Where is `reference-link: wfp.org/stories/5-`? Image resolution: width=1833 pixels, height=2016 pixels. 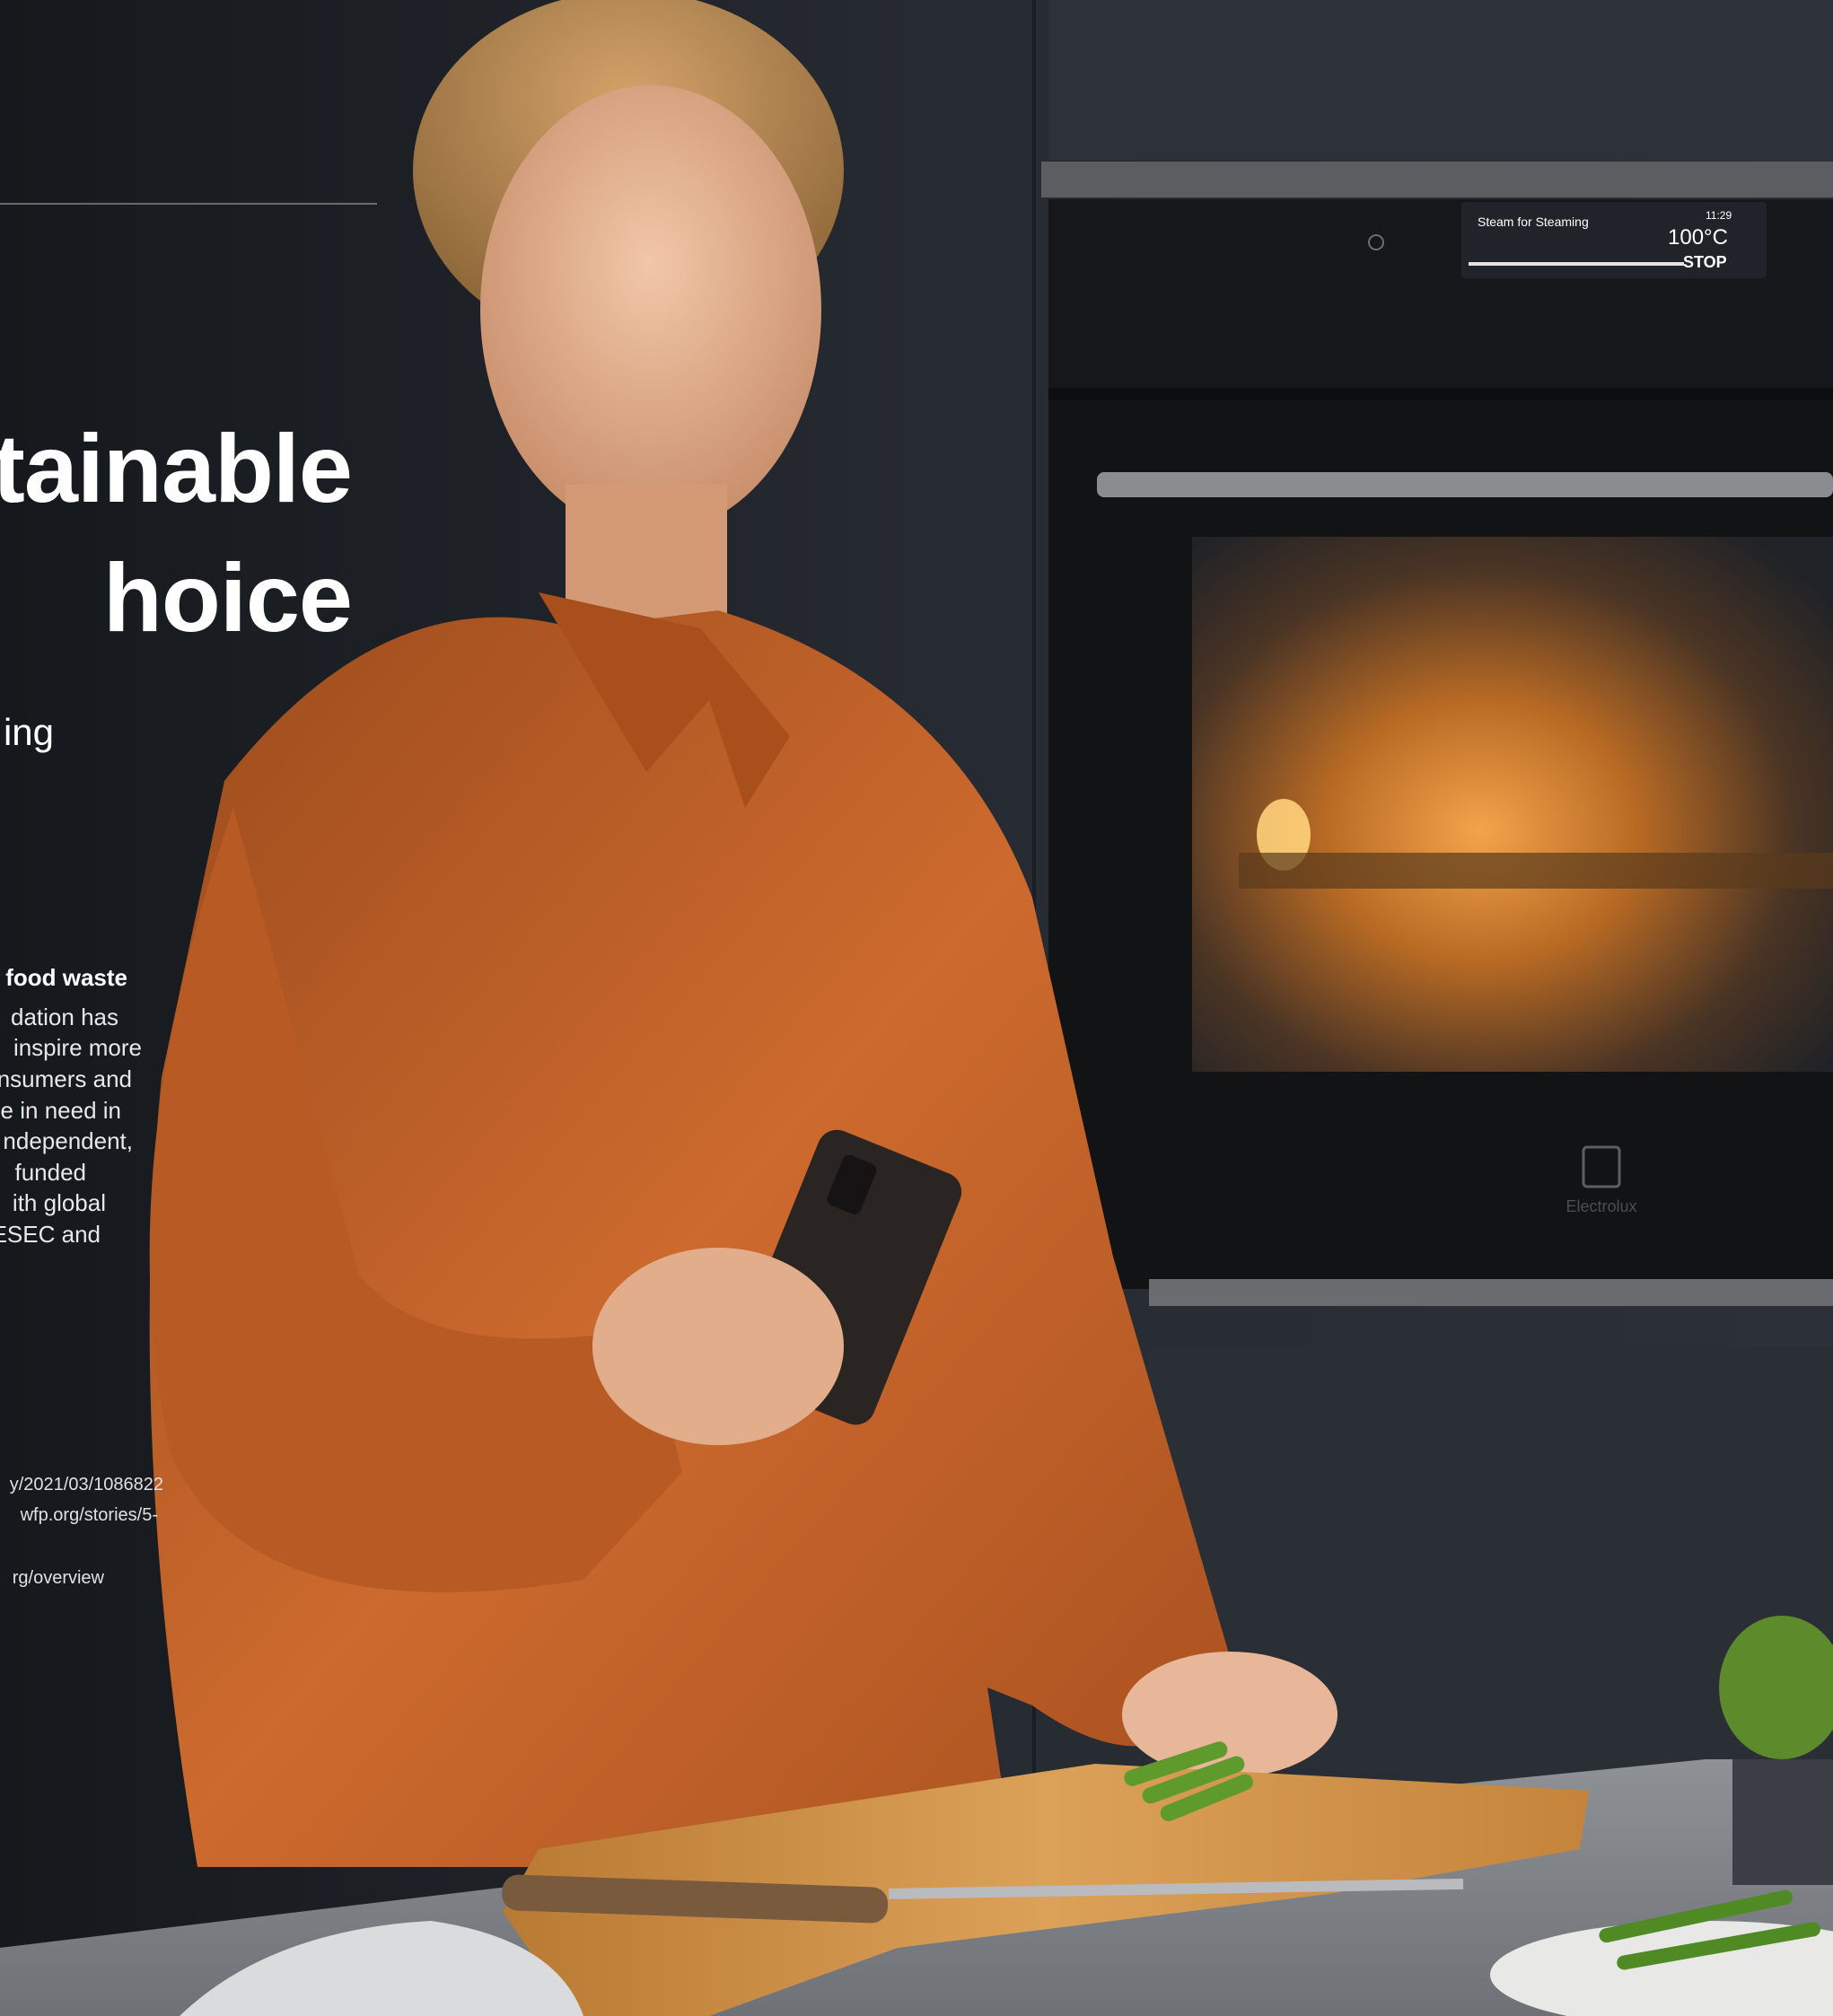
reference-link: wfp.org/stories/5- is located at coordinates (89, 1515).